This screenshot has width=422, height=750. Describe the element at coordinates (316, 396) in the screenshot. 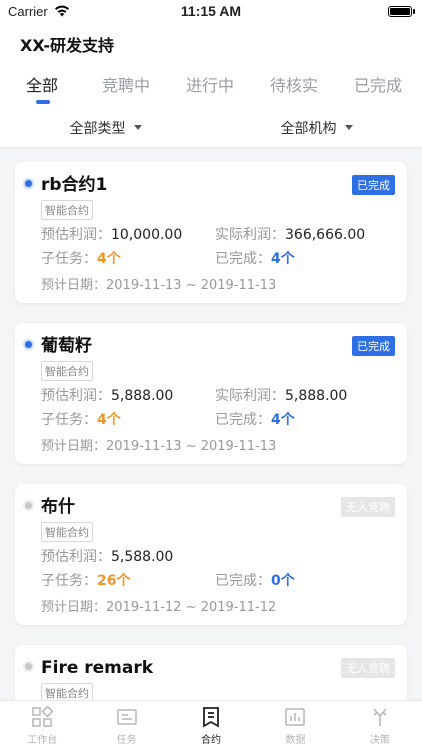

I see `actual-profit-value: 5,888.00` at that location.